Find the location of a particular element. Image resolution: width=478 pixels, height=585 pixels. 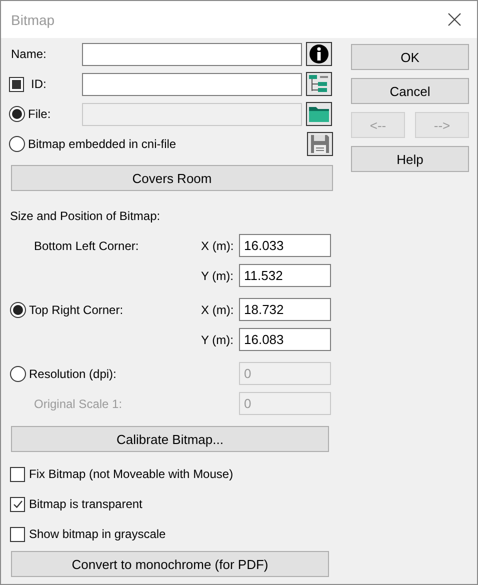

checkbox-label: Fix Bitmap (not Moveable with Mouse) is located at coordinates (131, 474).